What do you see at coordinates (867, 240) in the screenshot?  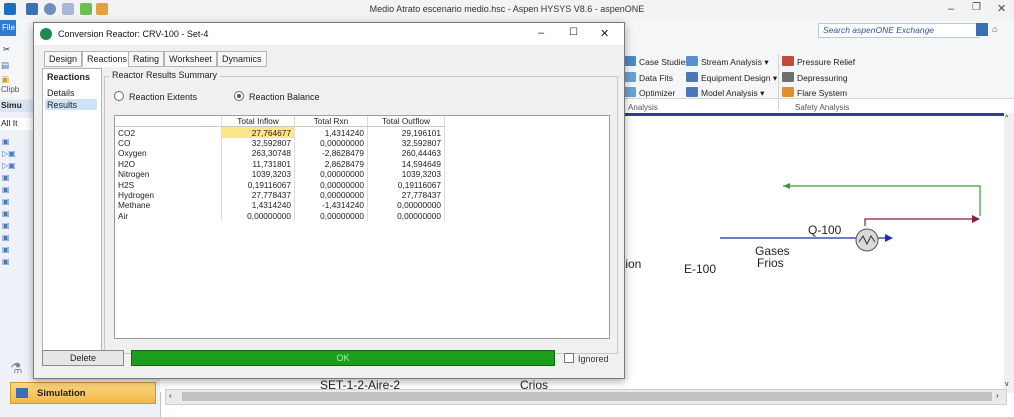 I see `heater-icon` at bounding box center [867, 240].